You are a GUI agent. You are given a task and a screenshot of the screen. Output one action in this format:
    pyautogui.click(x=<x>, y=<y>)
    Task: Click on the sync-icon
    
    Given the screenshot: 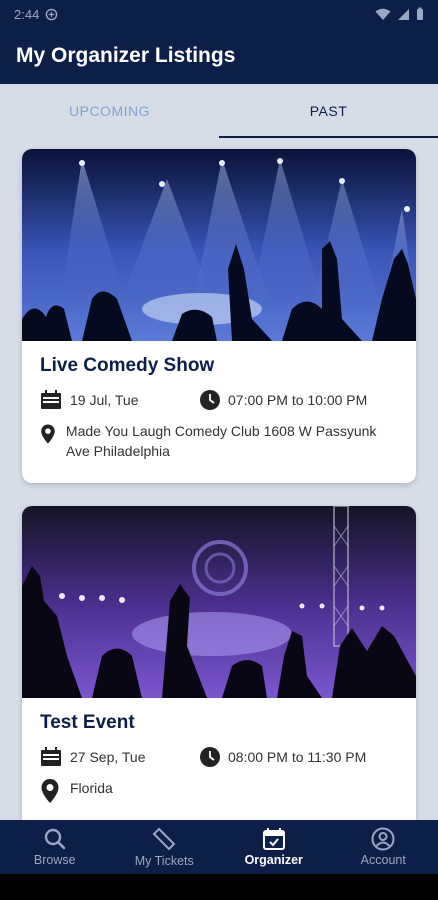 What is the action you would take?
    pyautogui.click(x=52, y=14)
    